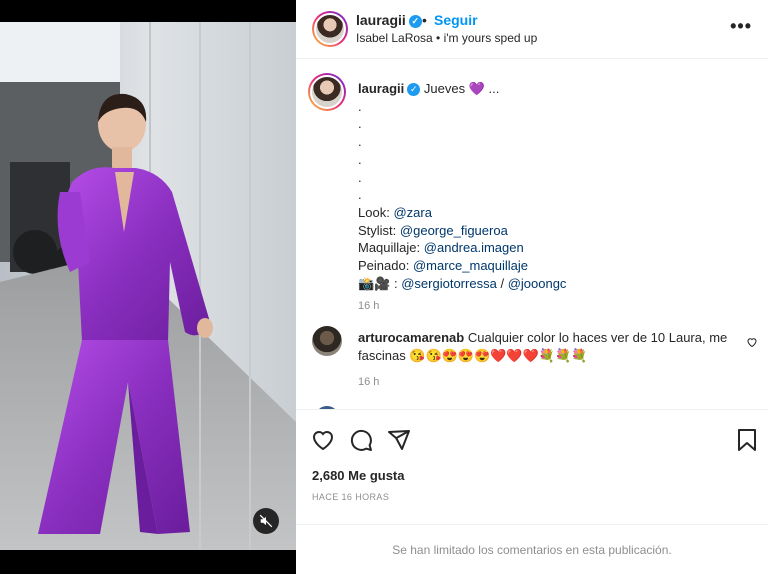 Image resolution: width=768 pixels, height=575 pixels. I want to click on makeup-label: Maquillaje:, so click(389, 248).